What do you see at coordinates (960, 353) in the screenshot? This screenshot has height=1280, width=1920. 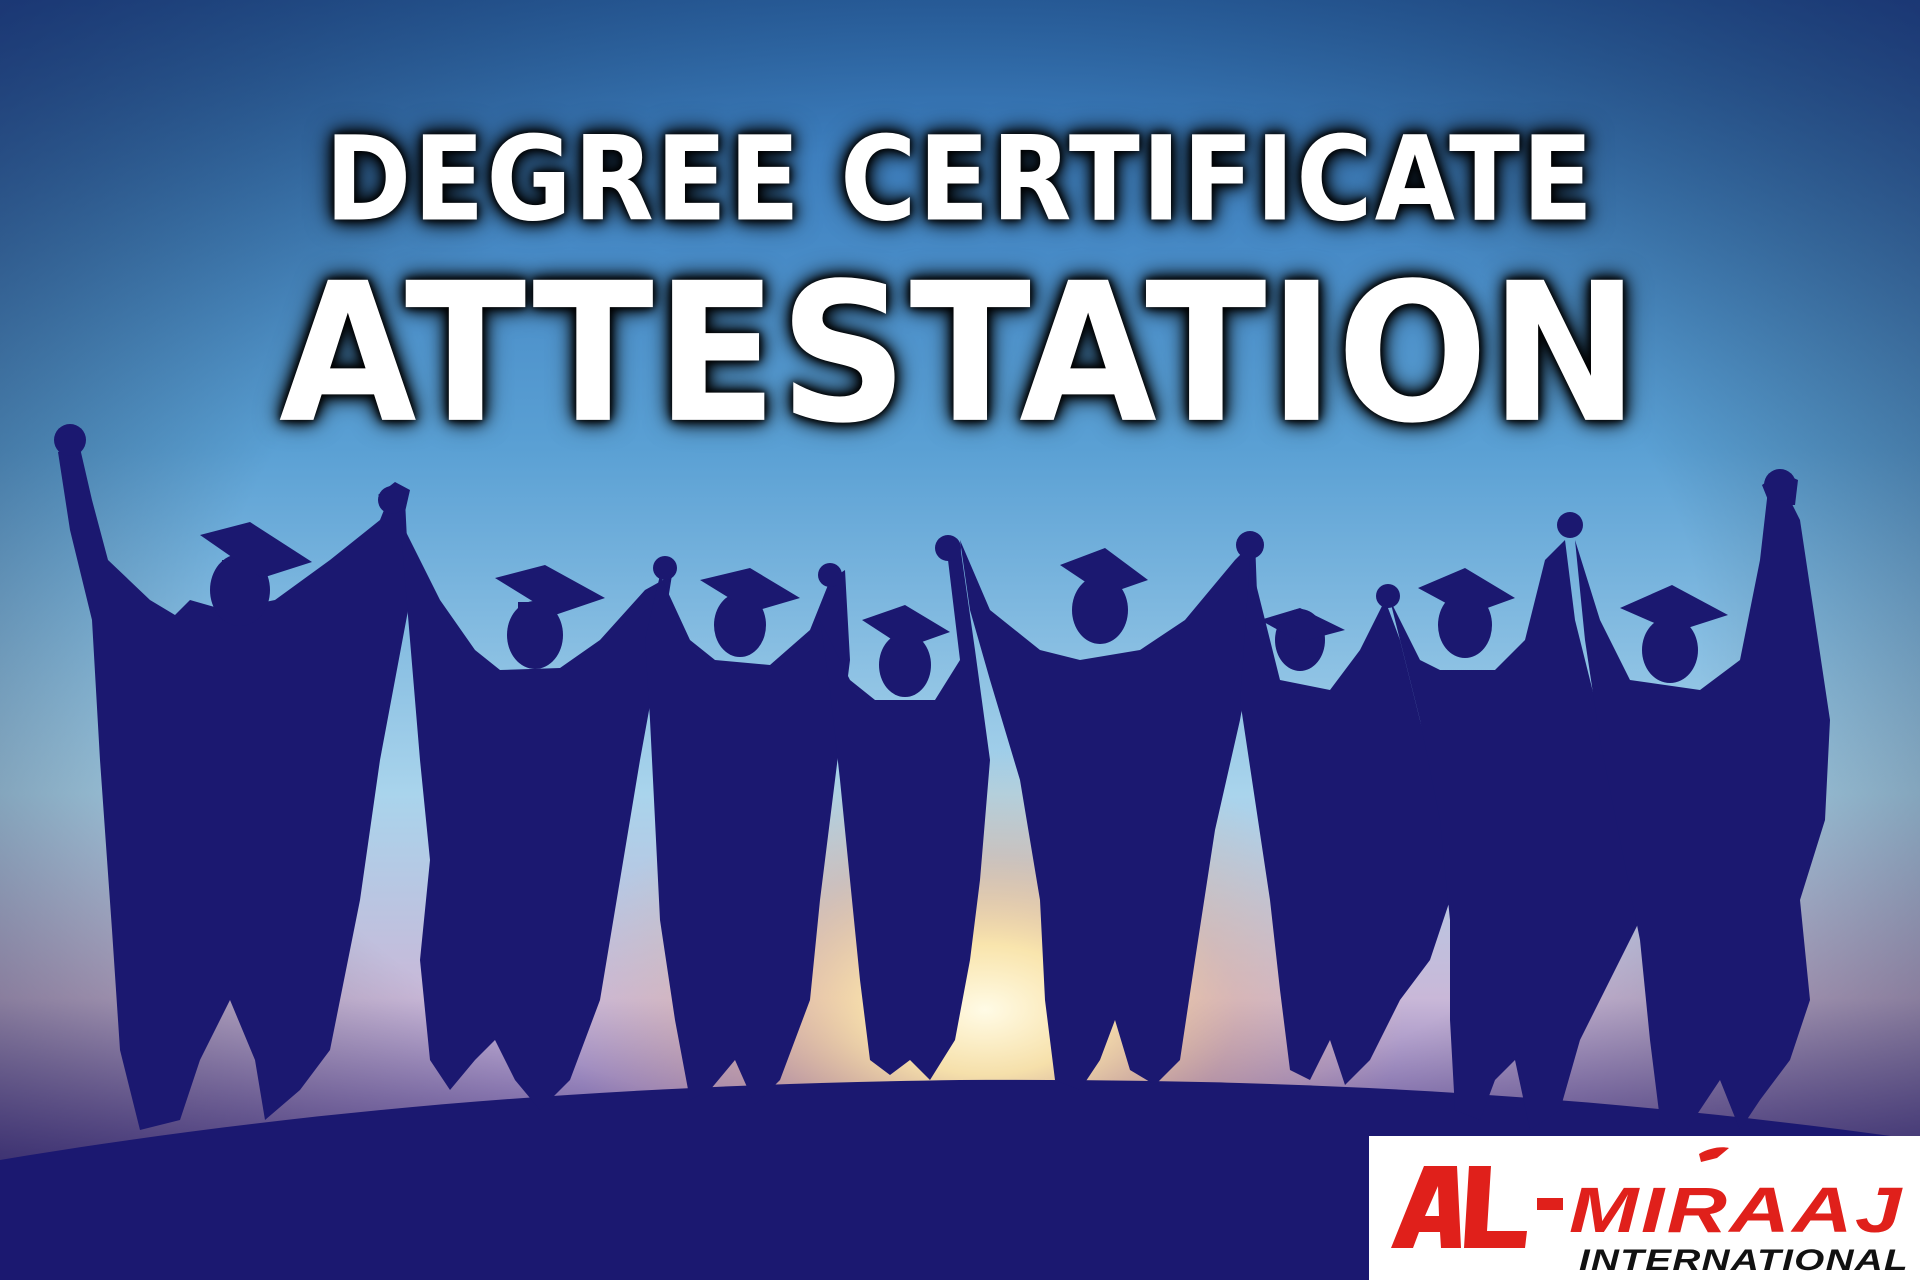 I see `headline-attestation: ATTESTATION` at bounding box center [960, 353].